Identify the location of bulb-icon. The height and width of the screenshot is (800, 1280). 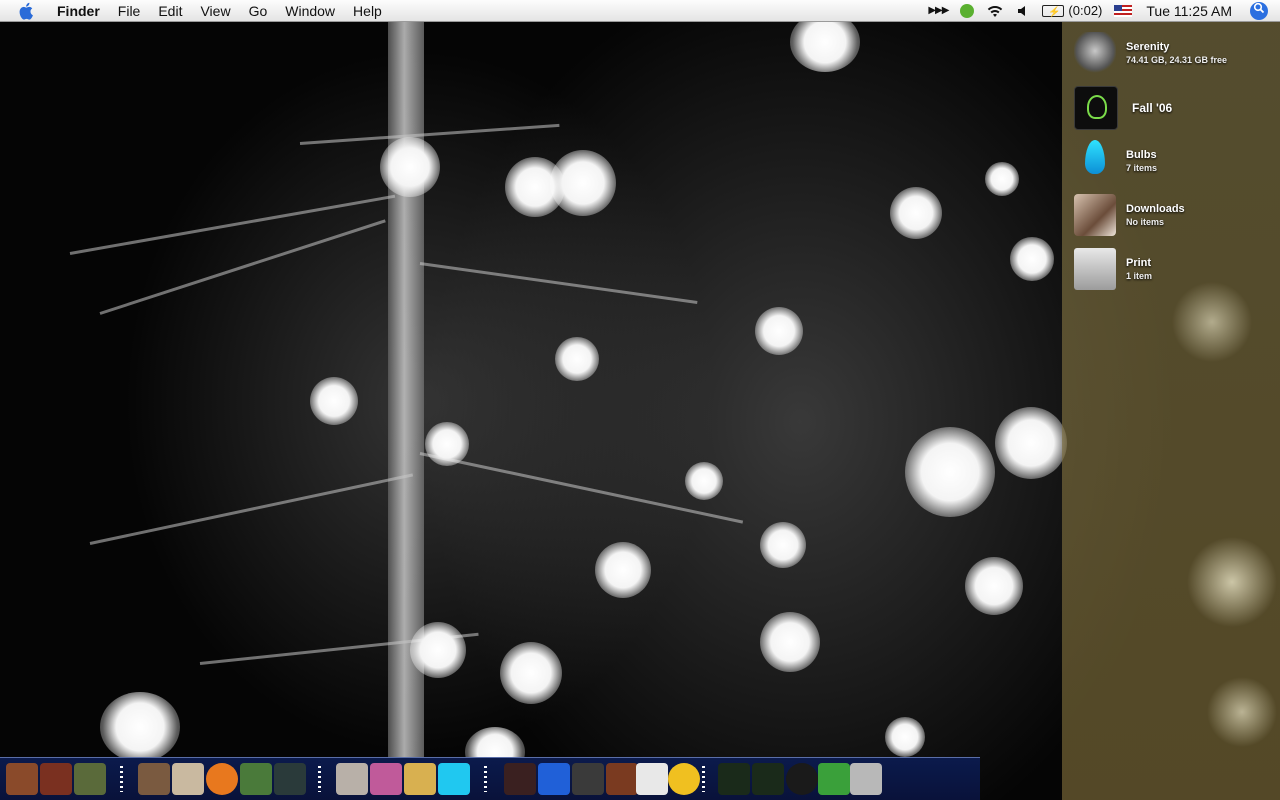
(454, 779).